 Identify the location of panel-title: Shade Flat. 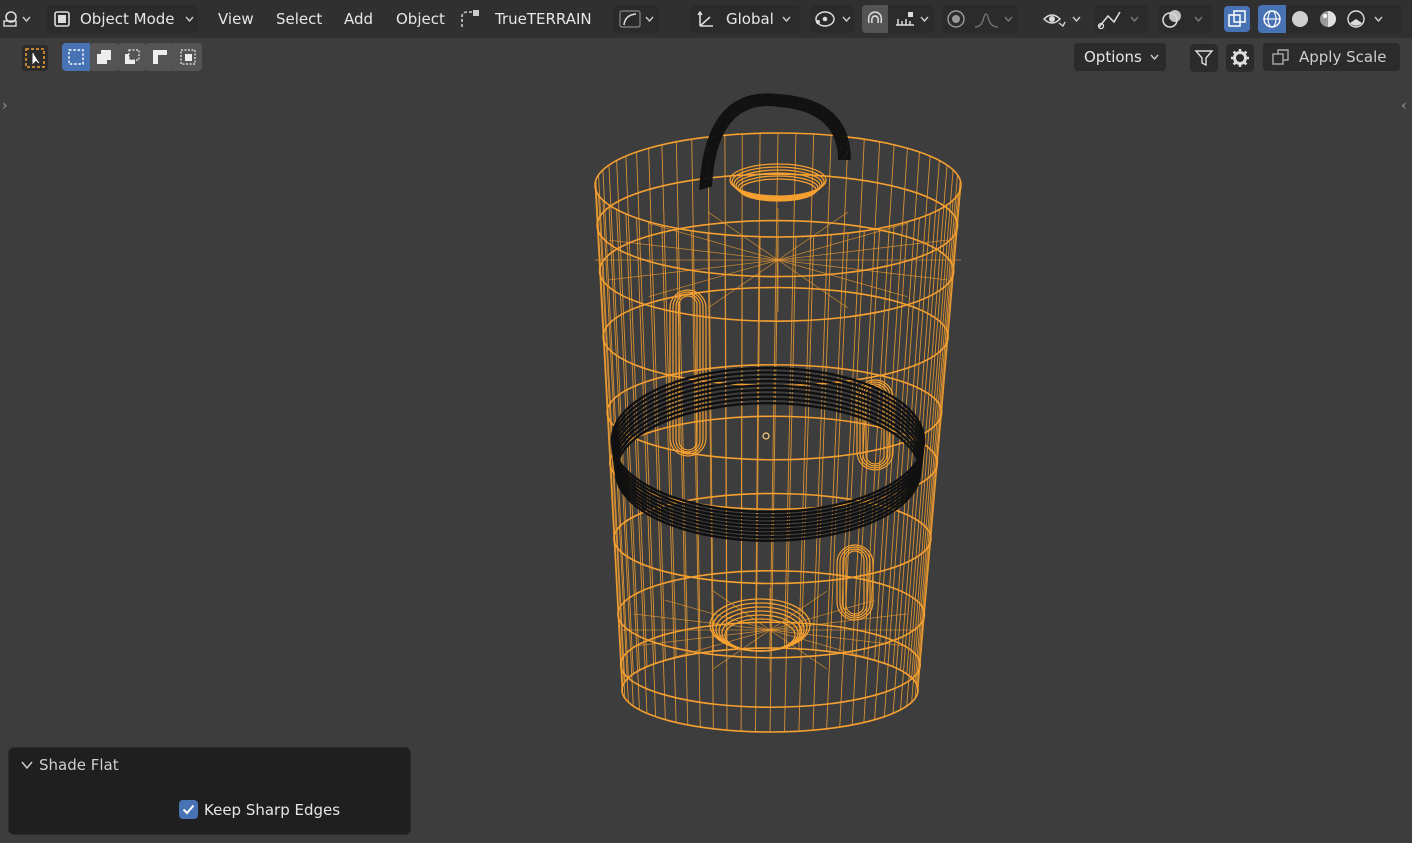
(79, 765).